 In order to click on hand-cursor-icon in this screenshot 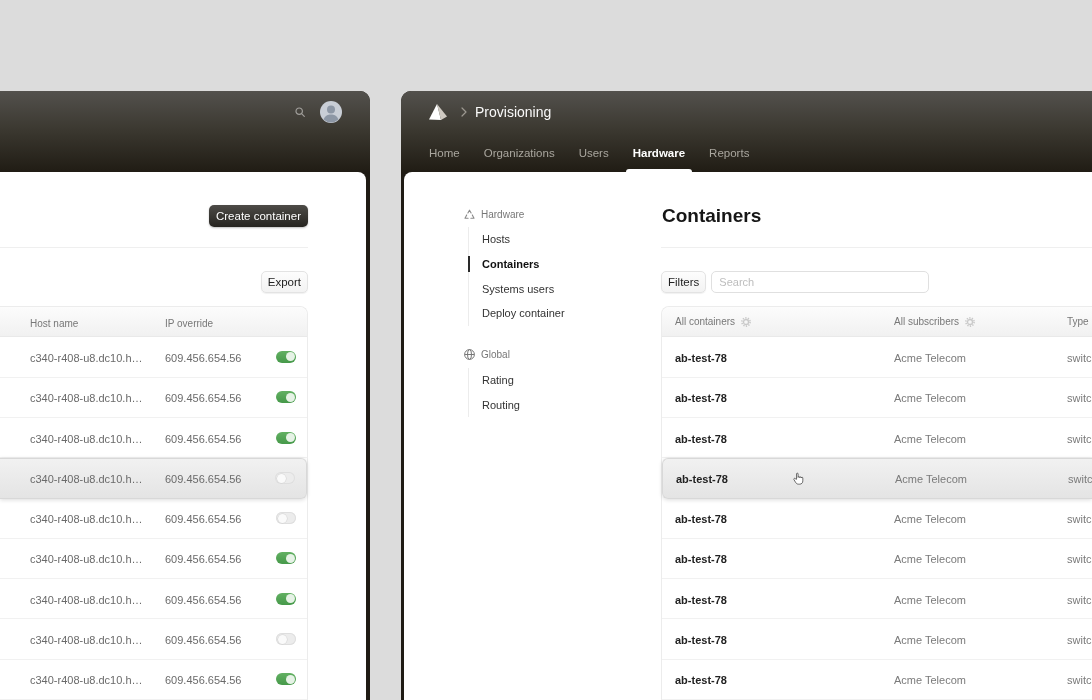, I will do `click(798, 479)`.